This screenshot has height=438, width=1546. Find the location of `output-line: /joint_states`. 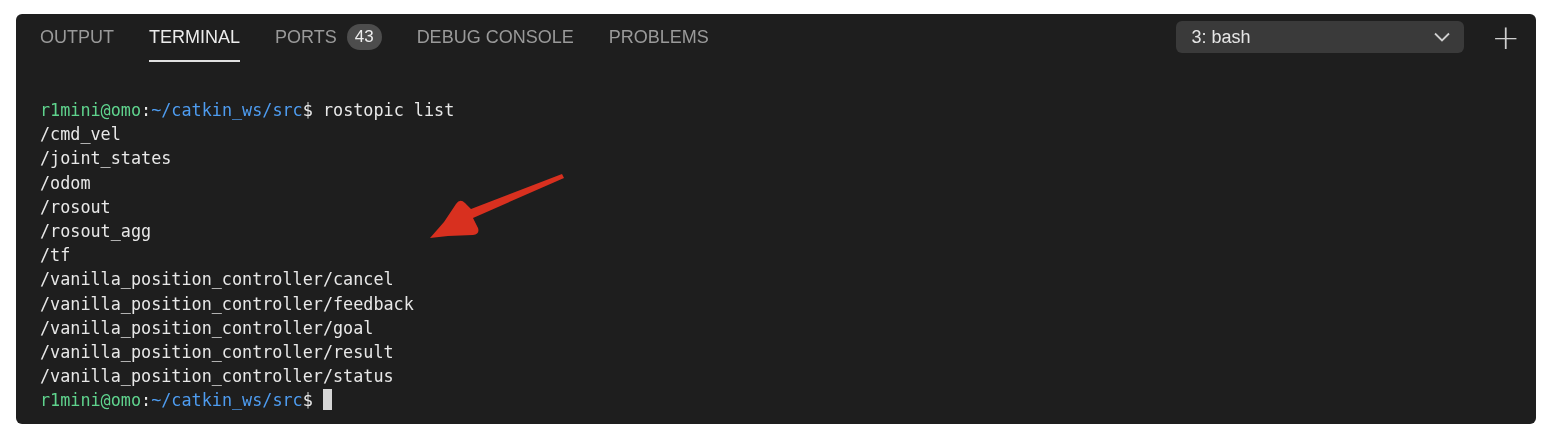

output-line: /joint_states is located at coordinates (106, 159).